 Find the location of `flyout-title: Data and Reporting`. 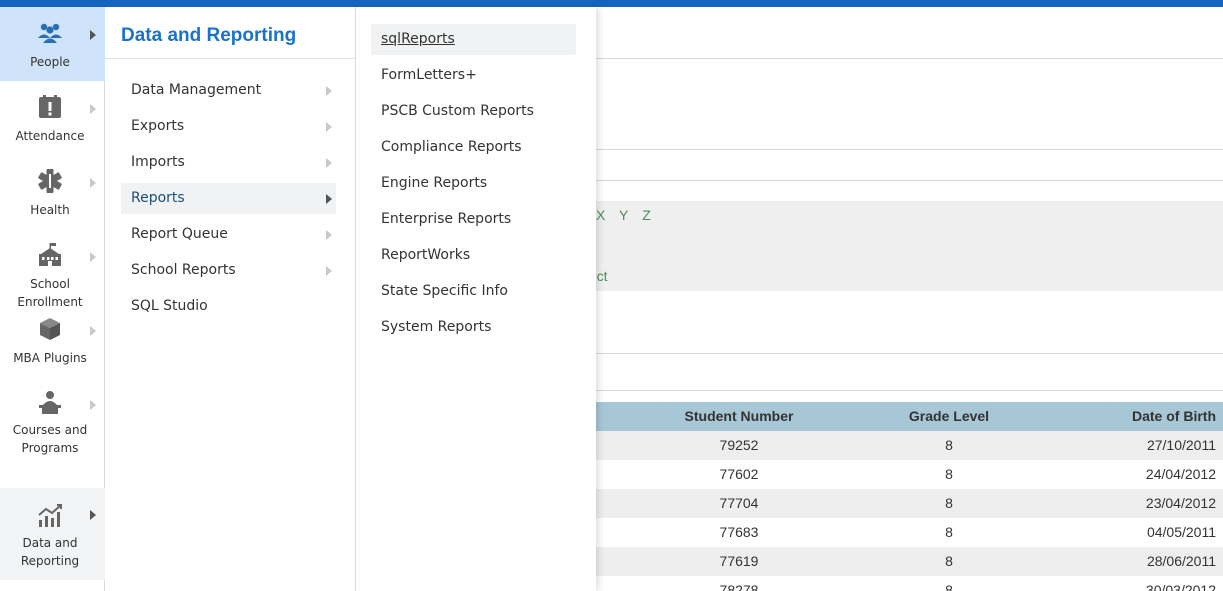

flyout-title: Data and Reporting is located at coordinates (209, 35).